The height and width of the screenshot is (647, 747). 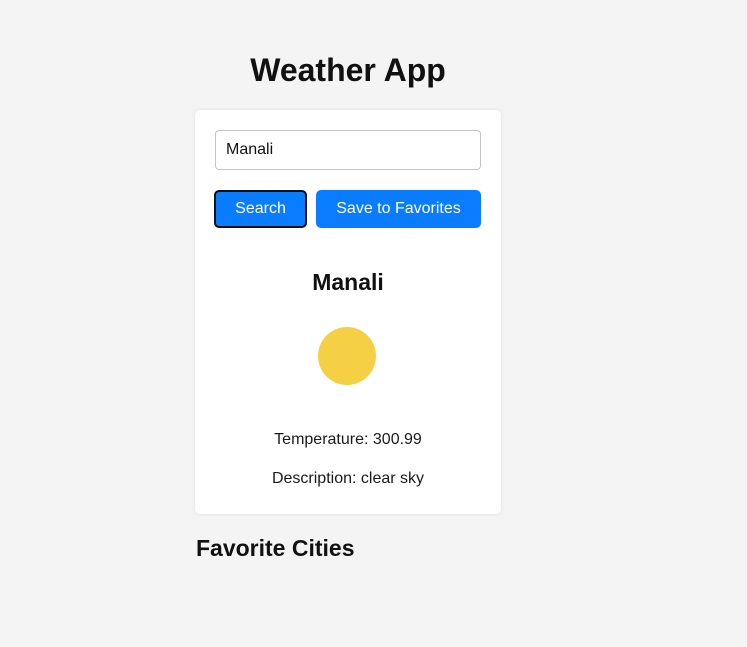 What do you see at coordinates (321, 439) in the screenshot?
I see `temperature-label: Temperature:` at bounding box center [321, 439].